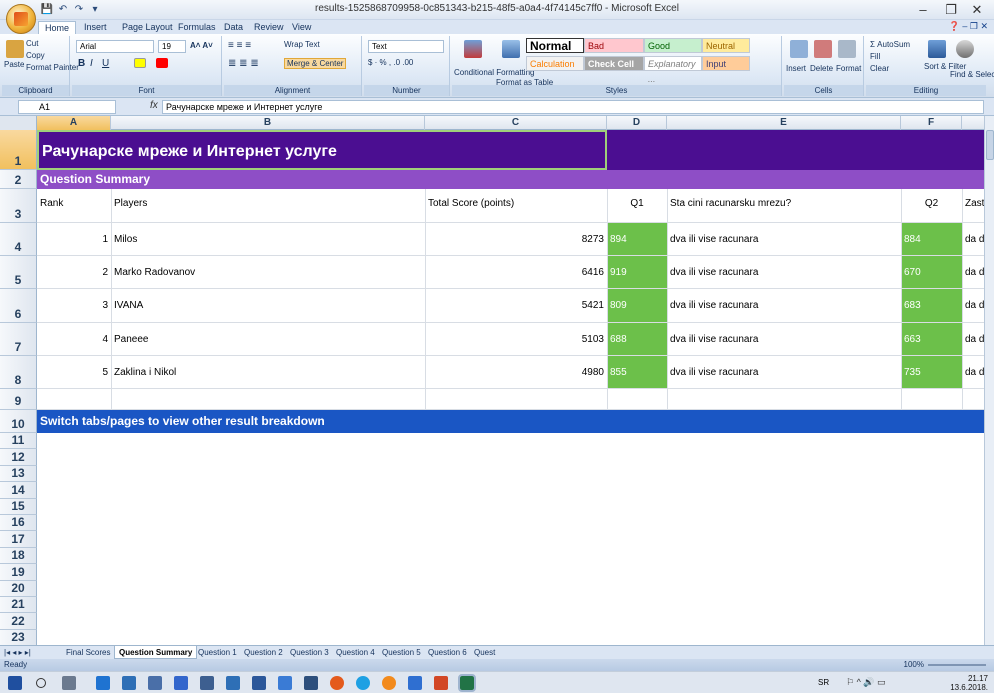 This screenshot has width=994, height=693. What do you see at coordinates (67, 107) in the screenshot?
I see `name-box: A1` at bounding box center [67, 107].